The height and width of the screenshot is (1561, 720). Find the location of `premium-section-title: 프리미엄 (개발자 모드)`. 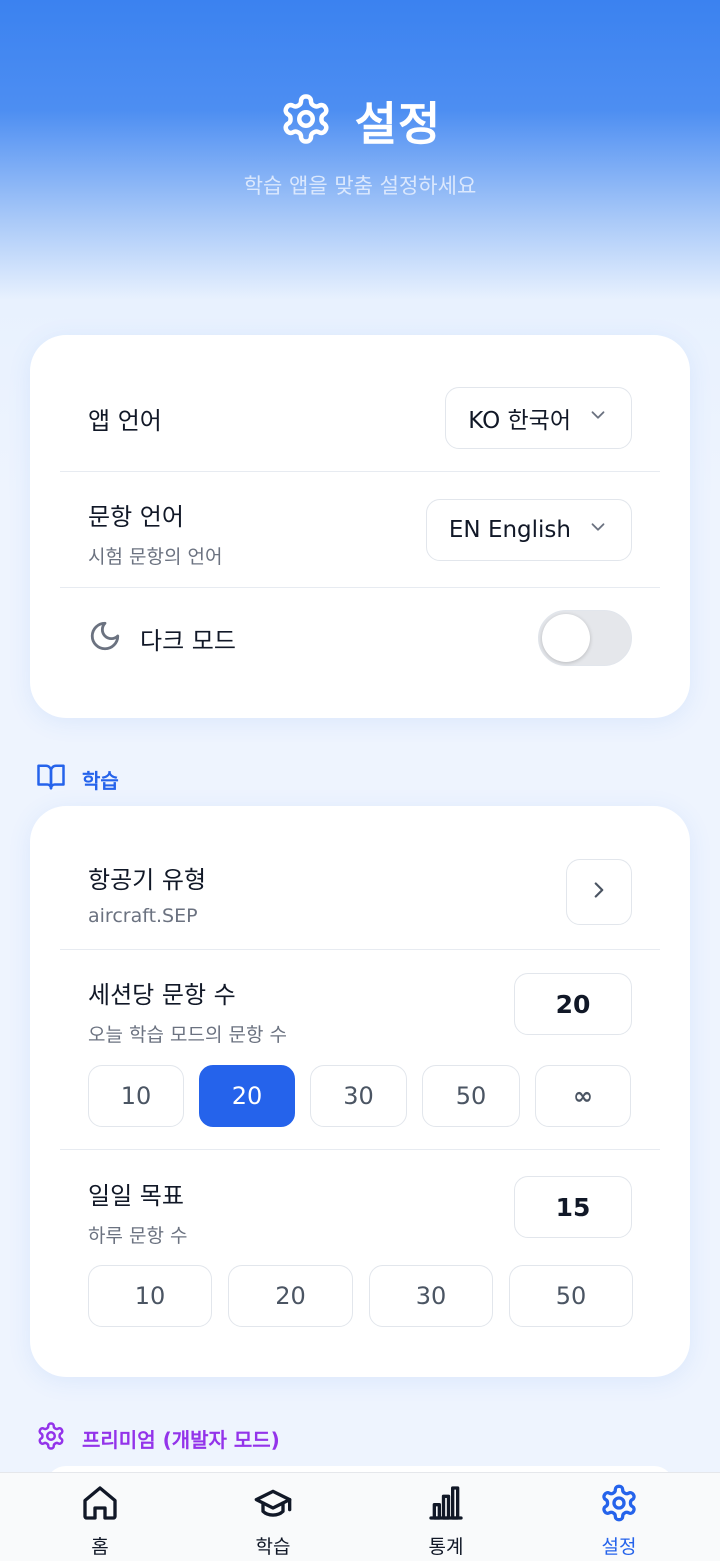

premium-section-title: 프리미엄 (개발자 모드) is located at coordinates (158, 1438).